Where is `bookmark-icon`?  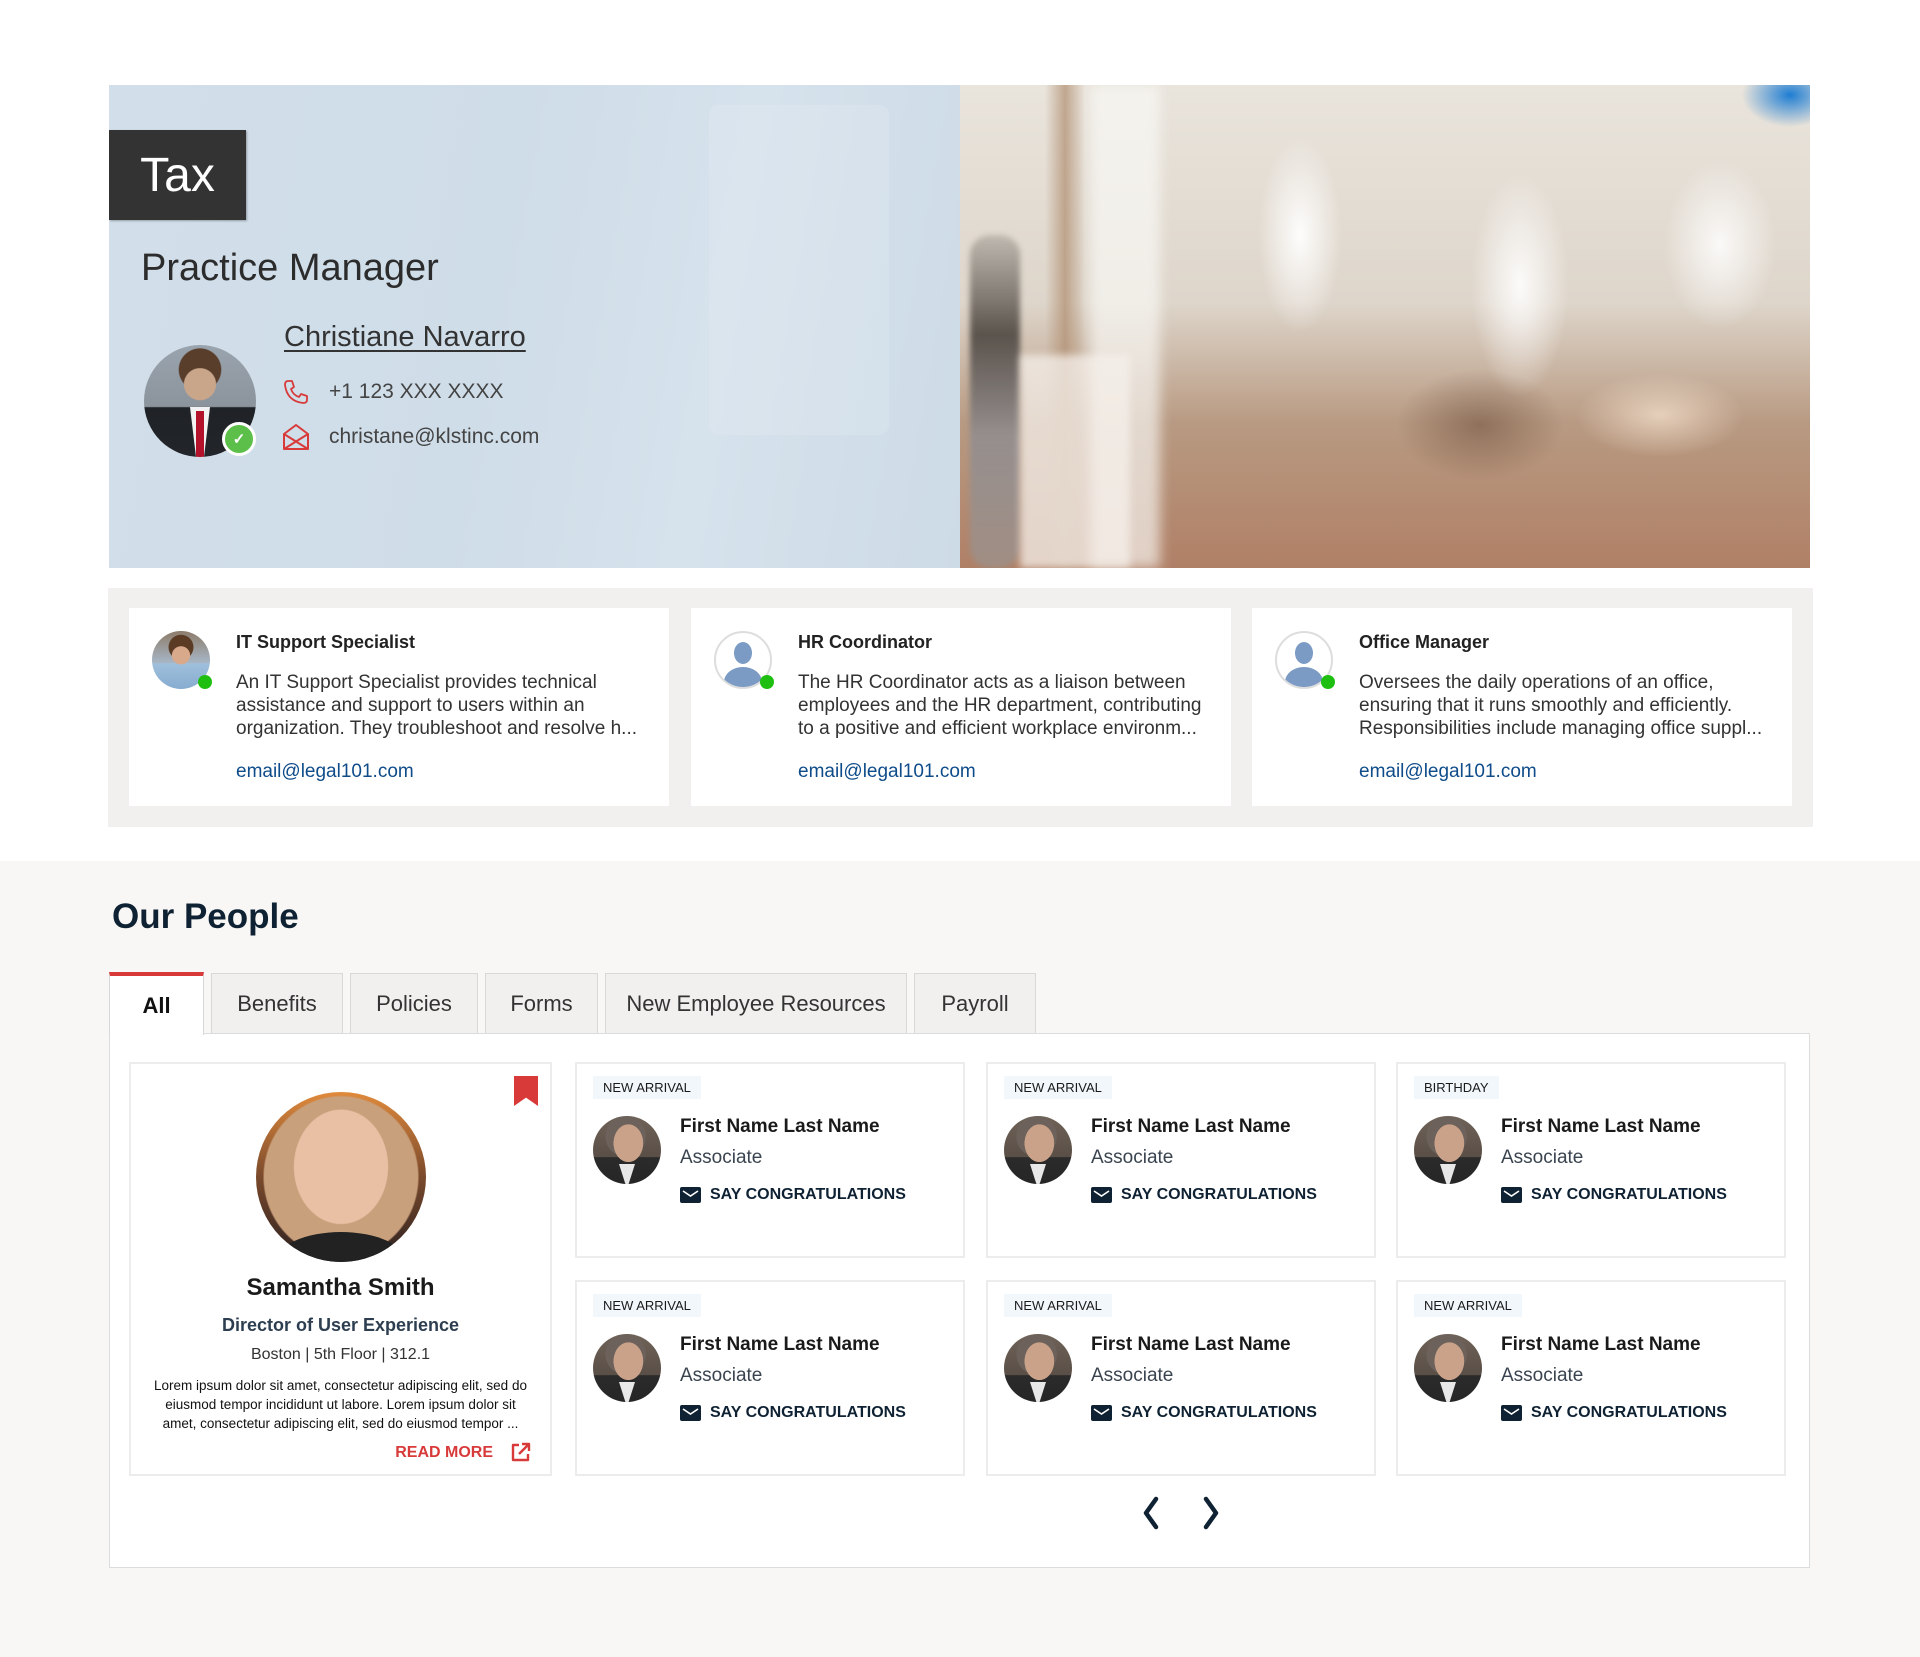
bookmark-icon is located at coordinates (526, 1091).